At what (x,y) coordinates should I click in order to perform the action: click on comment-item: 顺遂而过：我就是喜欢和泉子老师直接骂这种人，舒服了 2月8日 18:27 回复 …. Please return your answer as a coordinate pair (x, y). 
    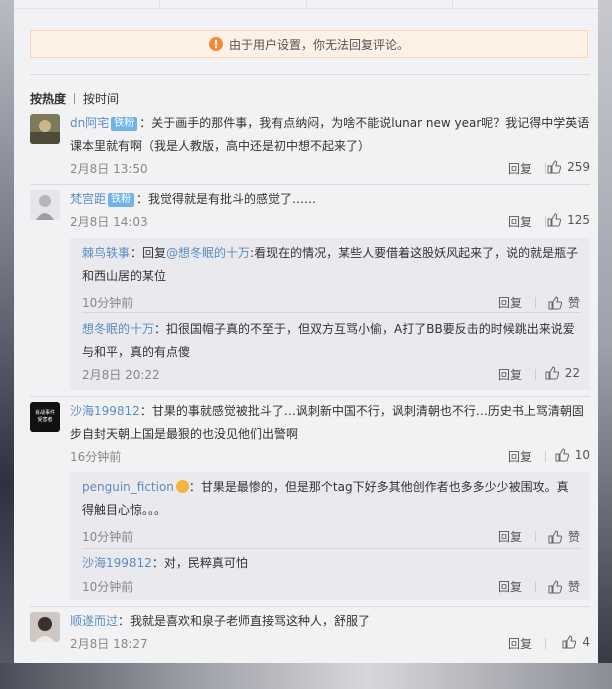
    Looking at the image, I should click on (310, 633).